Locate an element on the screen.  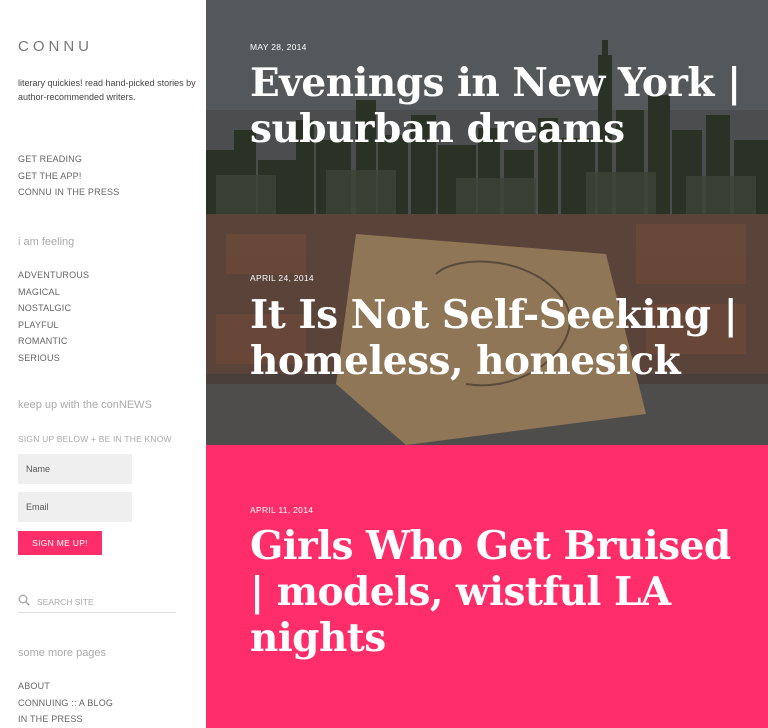
post-date: APRIL 11, 2014 is located at coordinates (282, 510).